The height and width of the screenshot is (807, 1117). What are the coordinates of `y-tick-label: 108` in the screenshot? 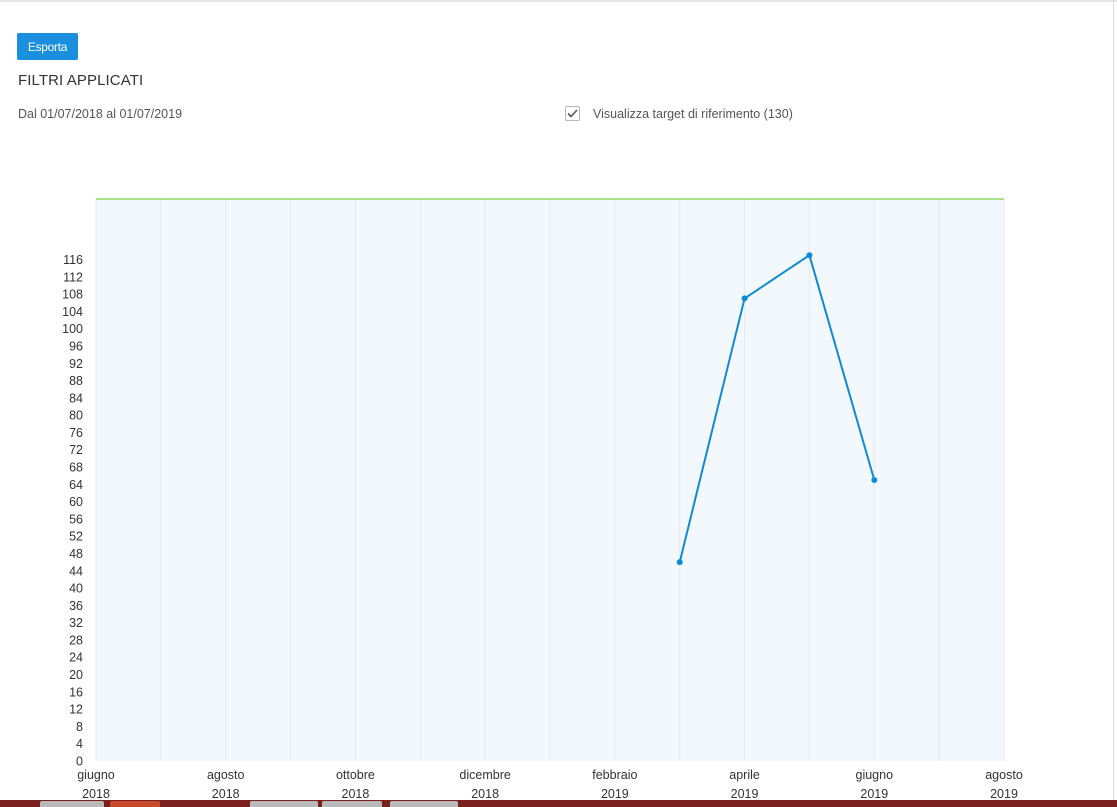 It's located at (72, 295).